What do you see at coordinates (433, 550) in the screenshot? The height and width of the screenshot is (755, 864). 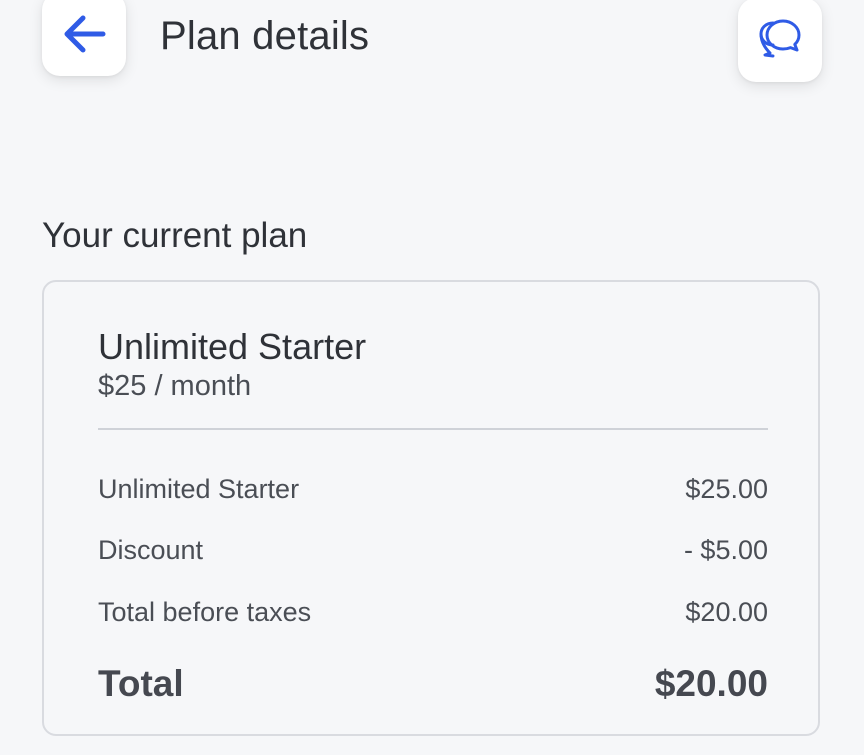 I see `line-item-discount: Discount - $5.00` at bounding box center [433, 550].